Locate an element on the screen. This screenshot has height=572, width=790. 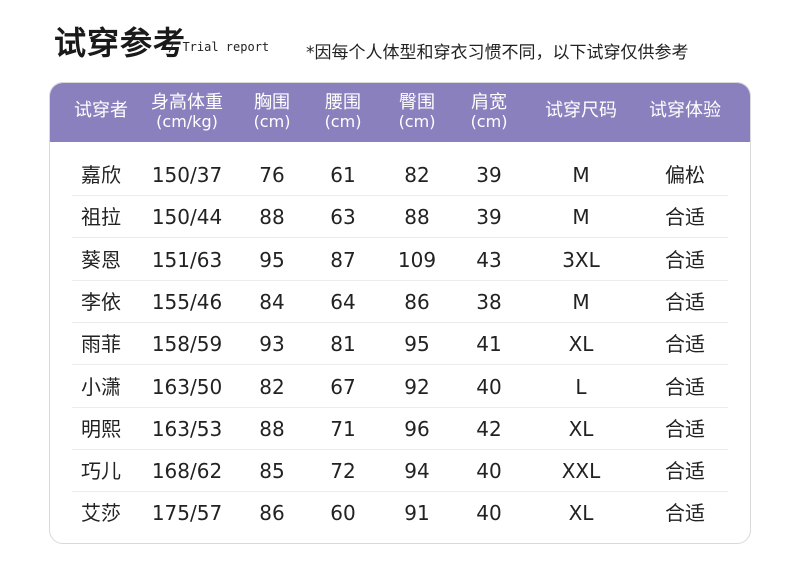
cell-chest: 84 is located at coordinates (272, 301).